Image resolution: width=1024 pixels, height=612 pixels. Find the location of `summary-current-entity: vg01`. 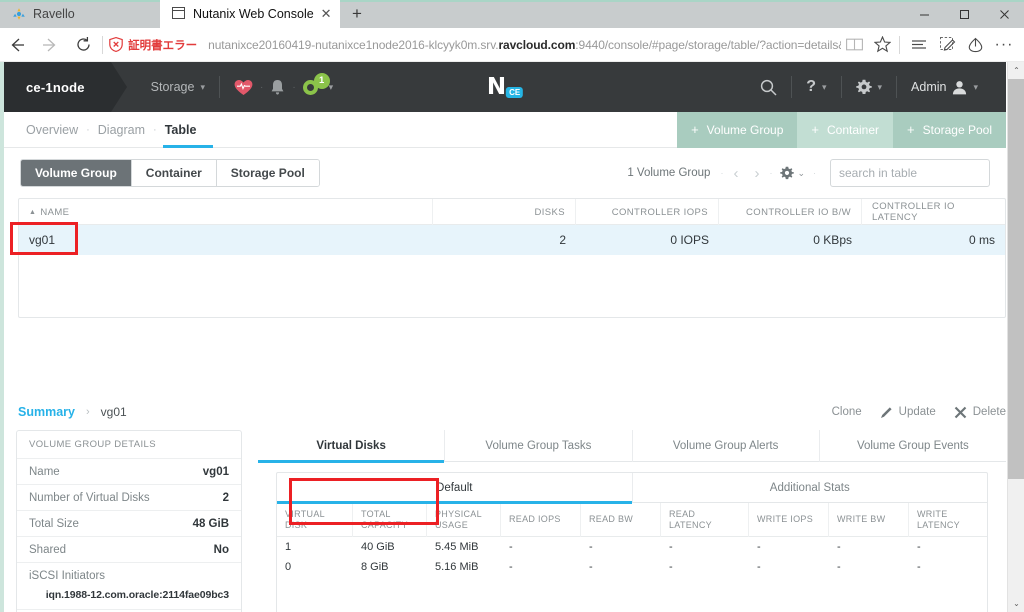

summary-current-entity: vg01 is located at coordinates (113, 412).